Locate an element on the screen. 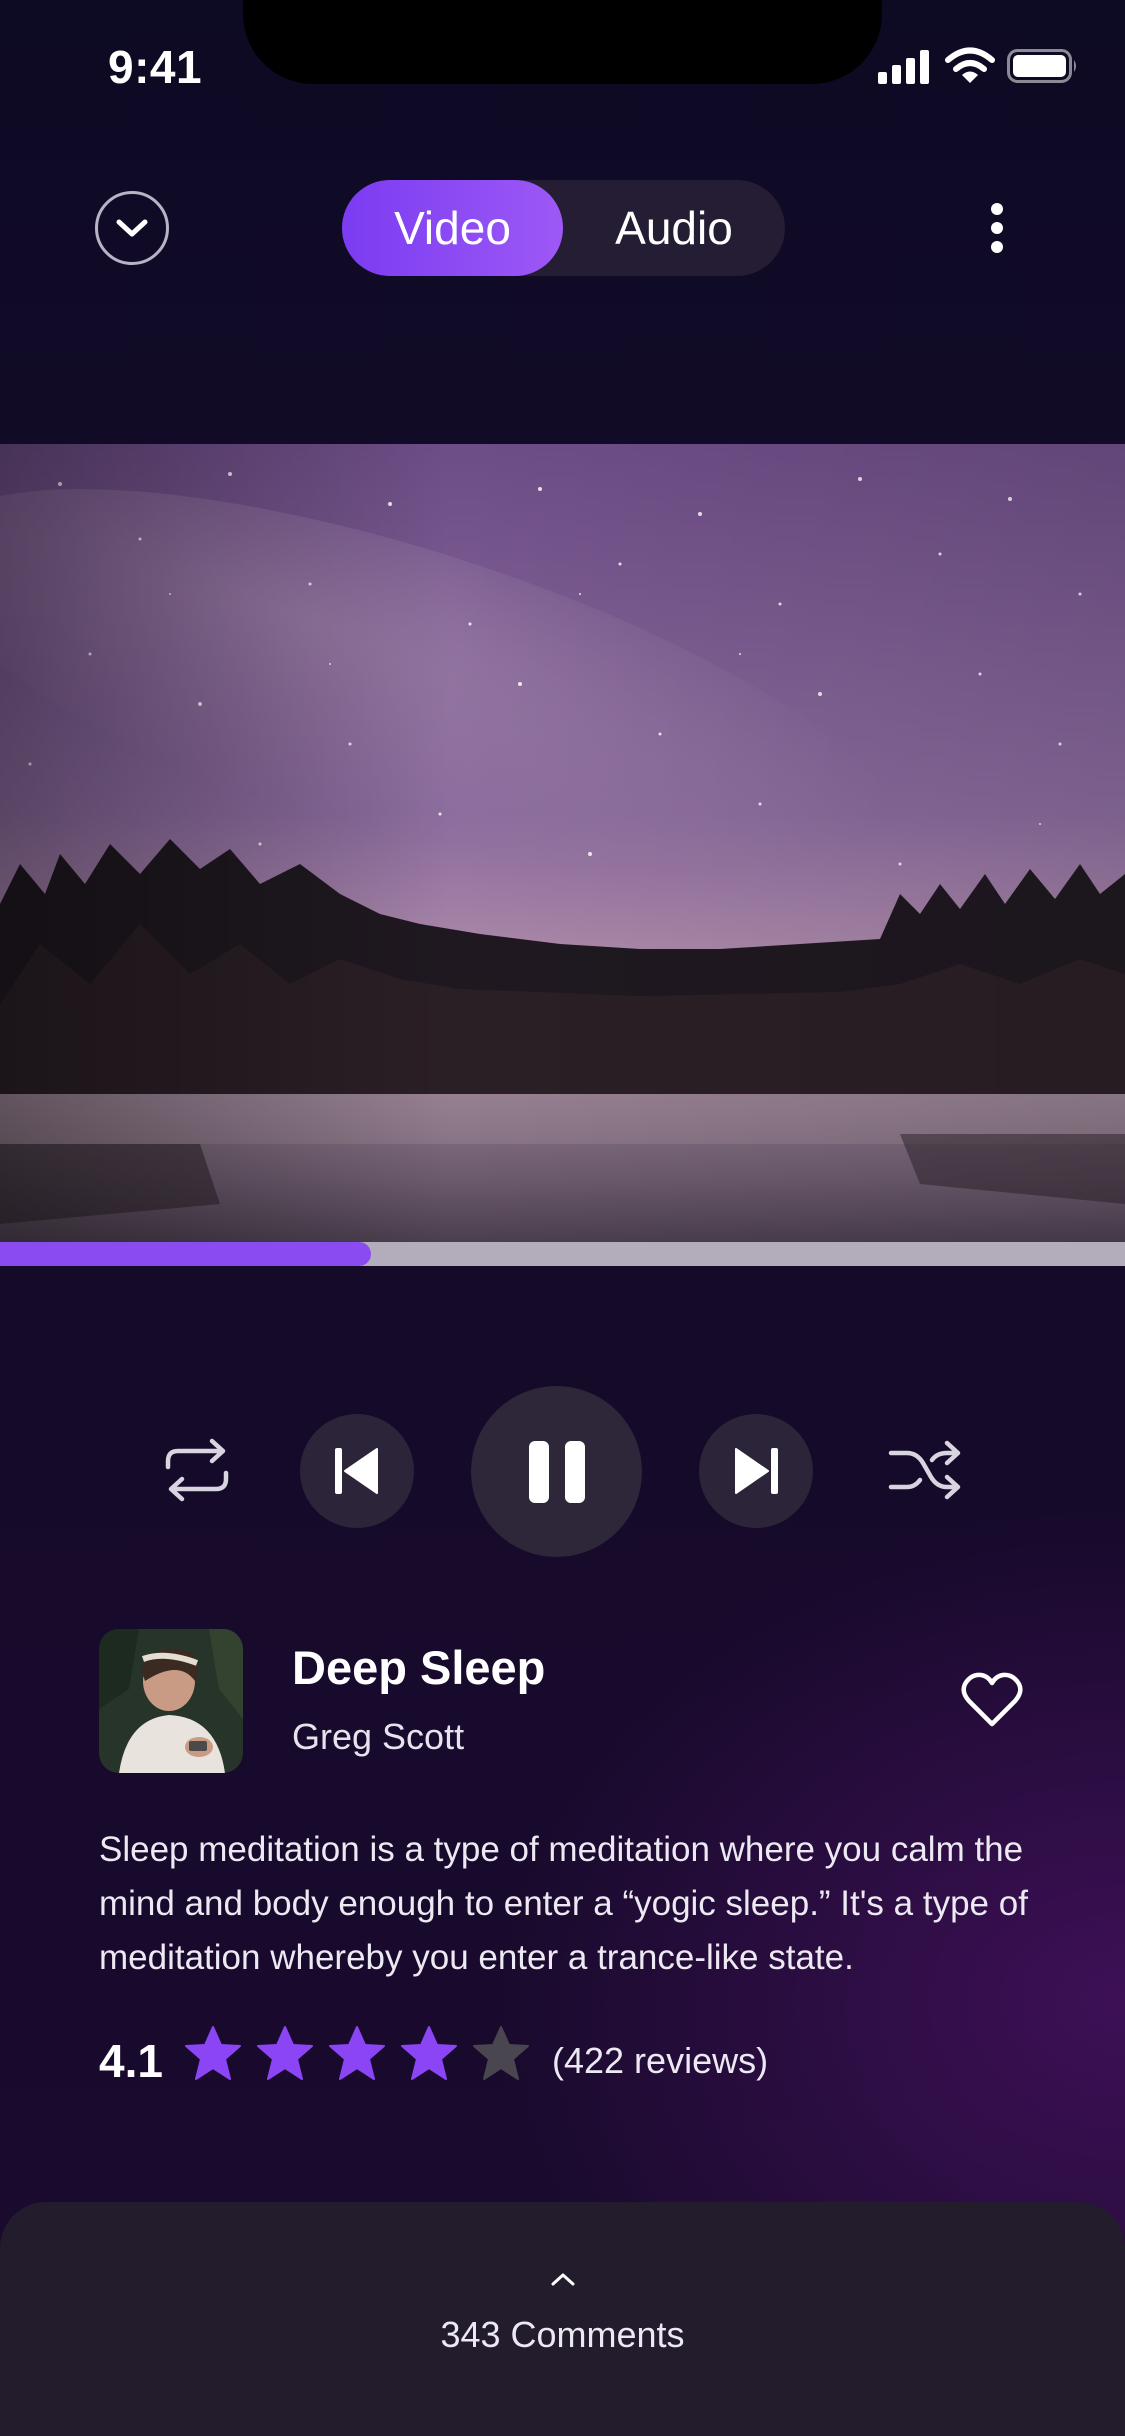 The image size is (1125, 2436). more-options-button is located at coordinates (997, 228).